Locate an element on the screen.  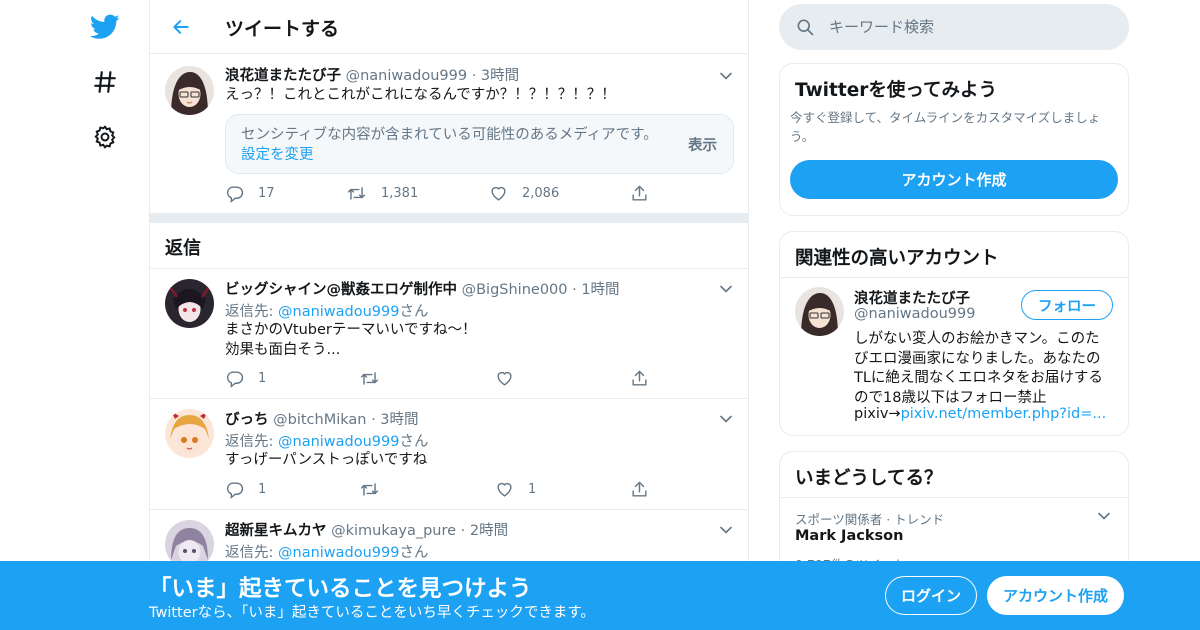
change-settings-link: 設定を変更 is located at coordinates (277, 155).